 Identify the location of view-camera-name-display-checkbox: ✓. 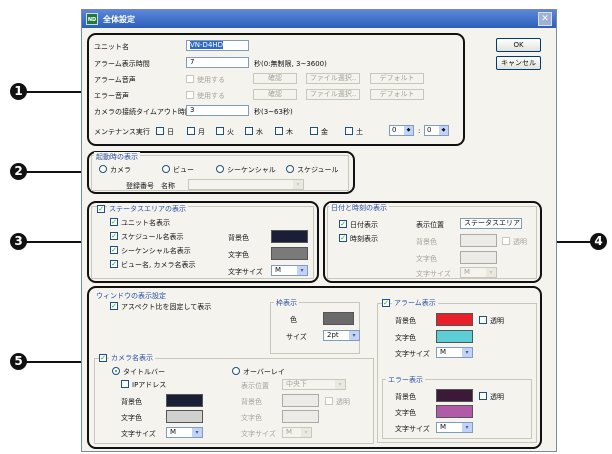
(114, 264).